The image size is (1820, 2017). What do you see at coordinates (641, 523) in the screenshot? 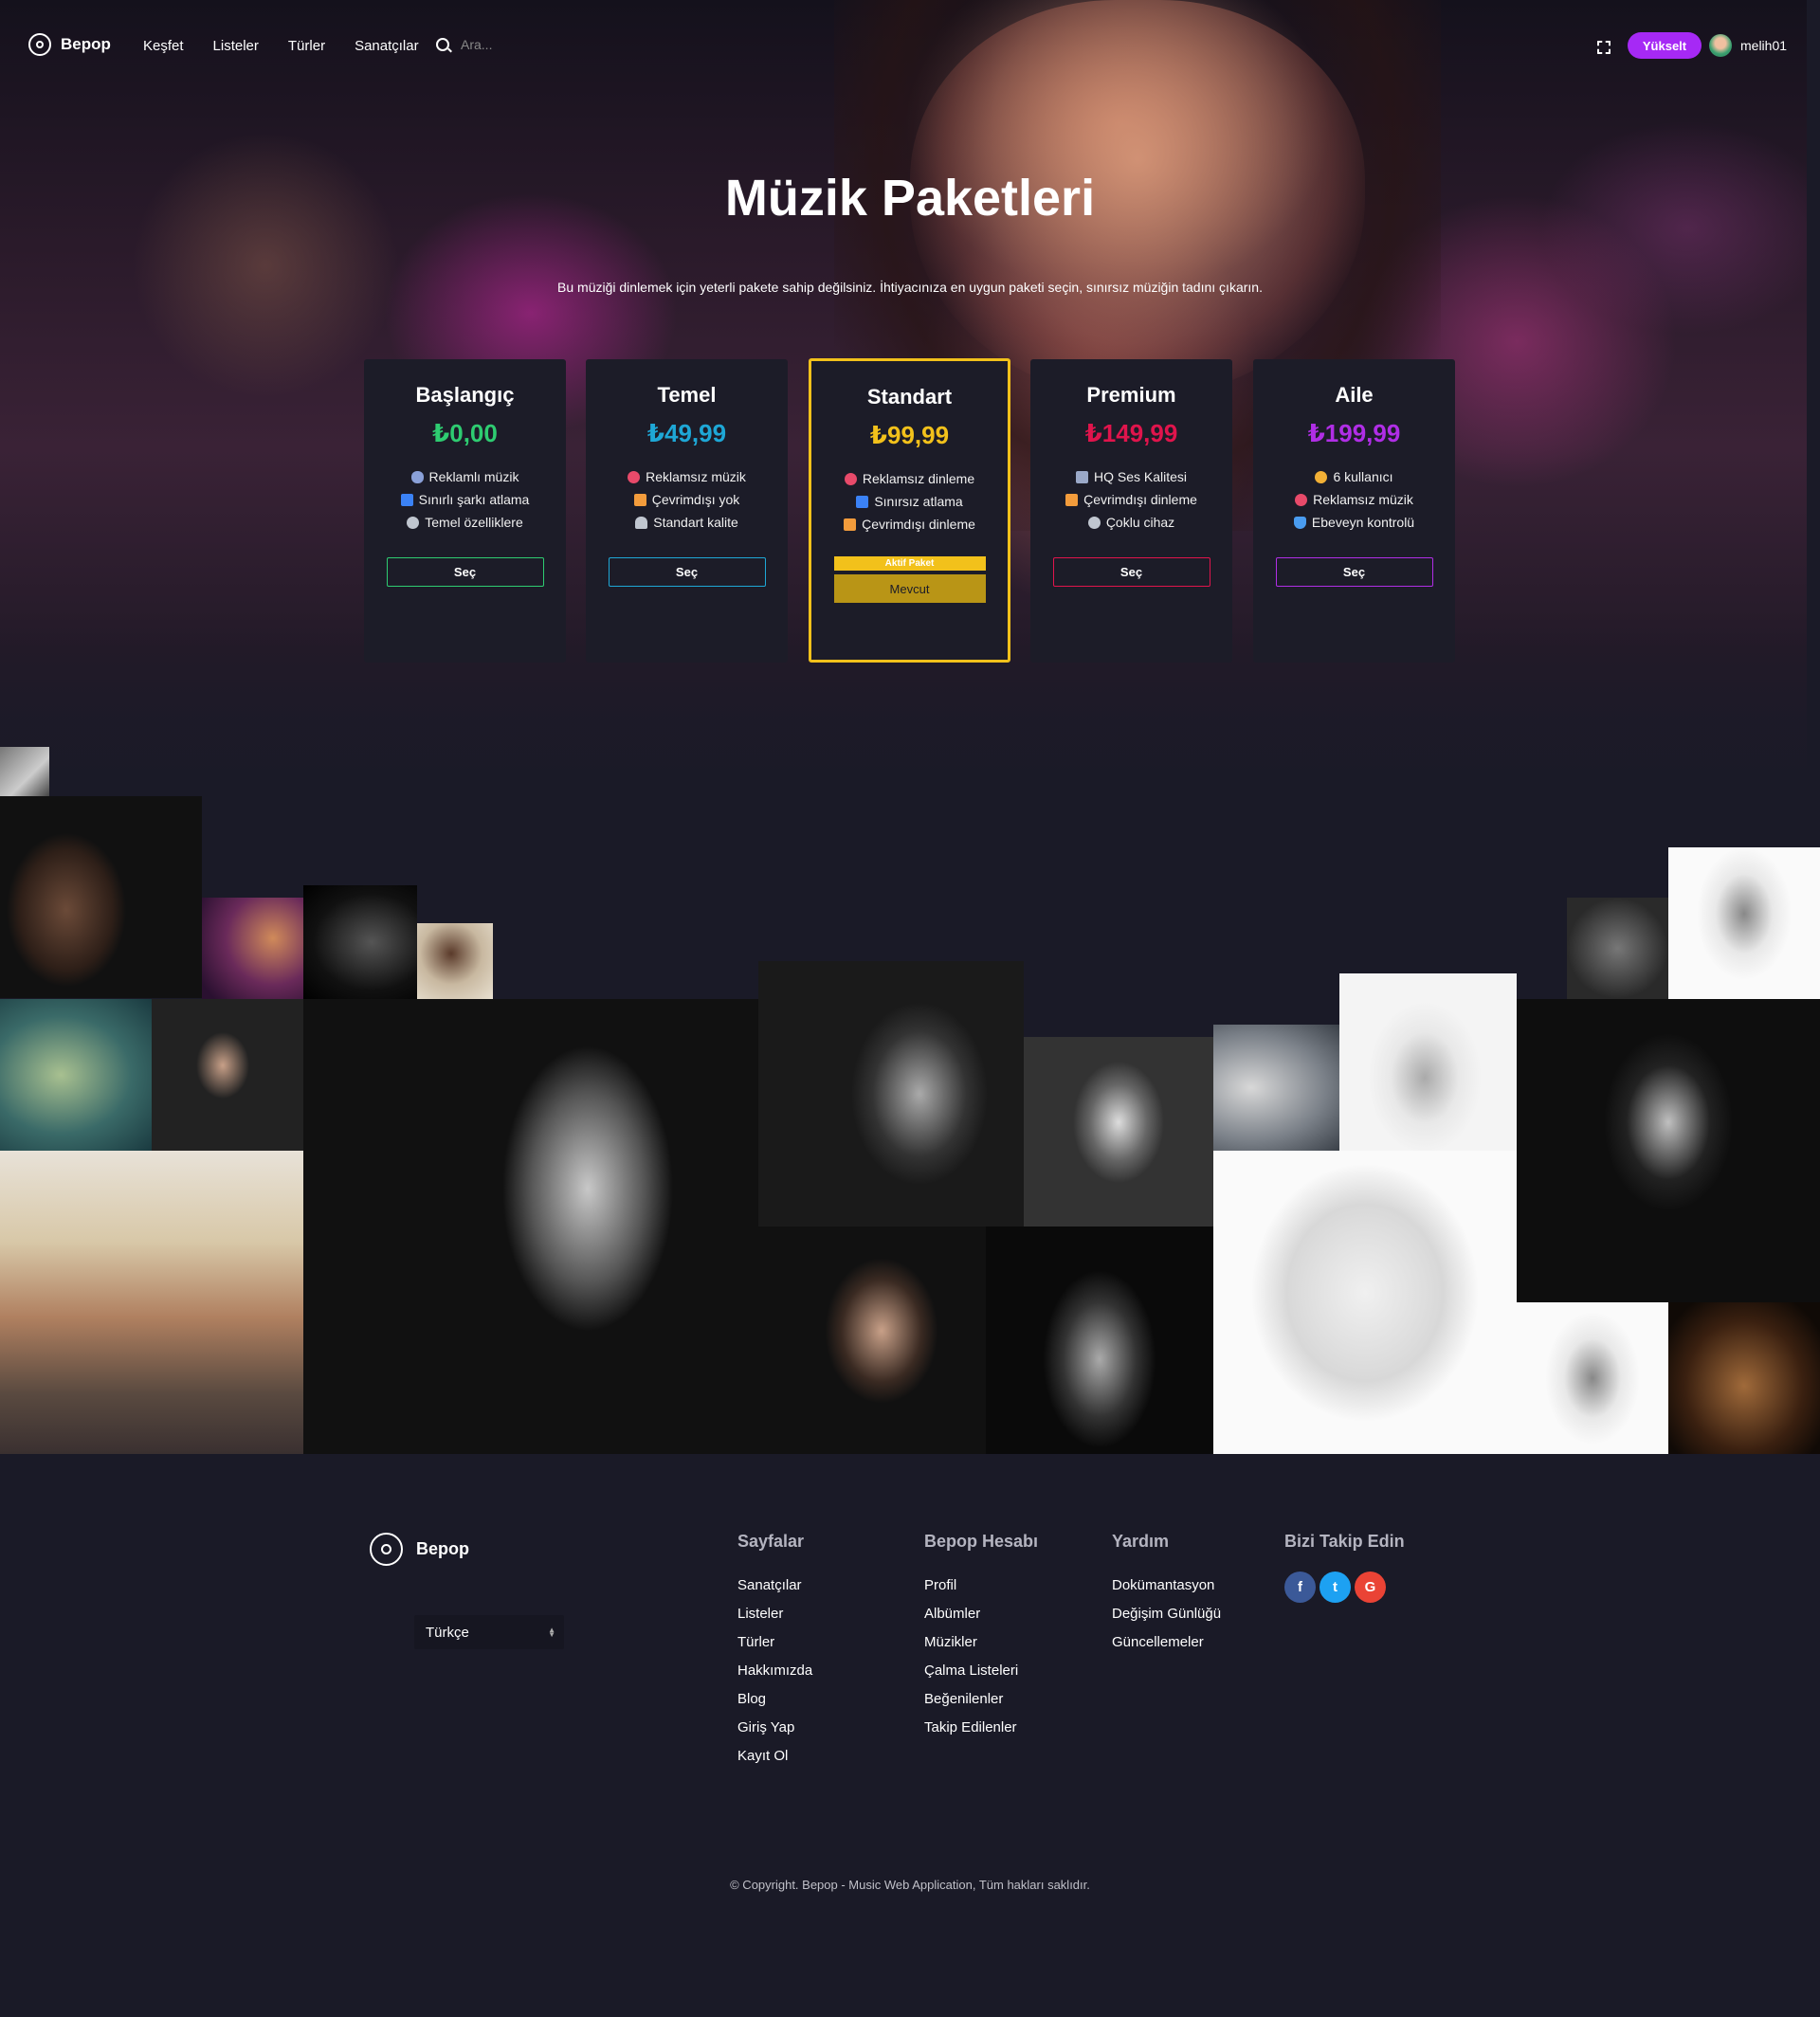
I see `headphones-icon` at bounding box center [641, 523].